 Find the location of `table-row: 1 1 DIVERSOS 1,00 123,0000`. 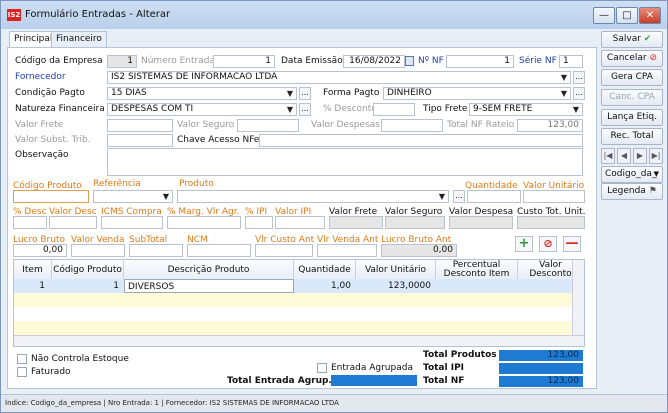

table-row: 1 1 DIVERSOS 1,00 123,0000 is located at coordinates (293, 286).